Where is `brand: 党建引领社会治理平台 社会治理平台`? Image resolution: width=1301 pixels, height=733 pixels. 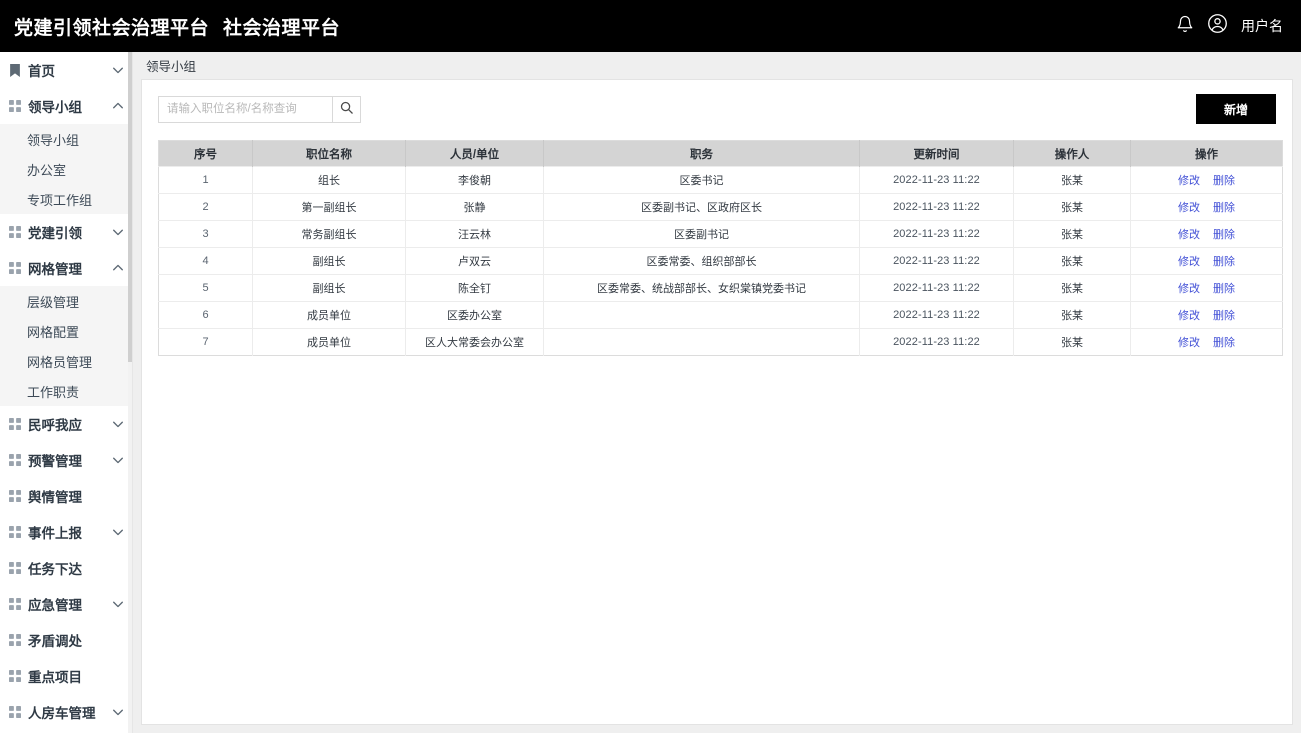
brand: 党建引领社会治理平台 社会治理平台 is located at coordinates (177, 26).